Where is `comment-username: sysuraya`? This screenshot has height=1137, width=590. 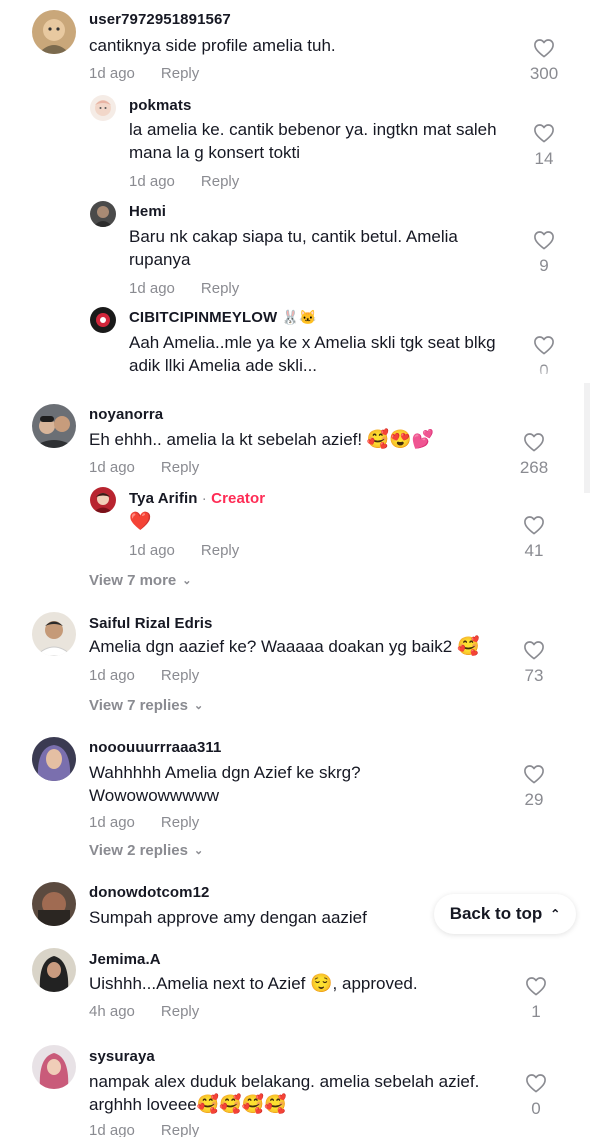 comment-username: sysuraya is located at coordinates (122, 1056).